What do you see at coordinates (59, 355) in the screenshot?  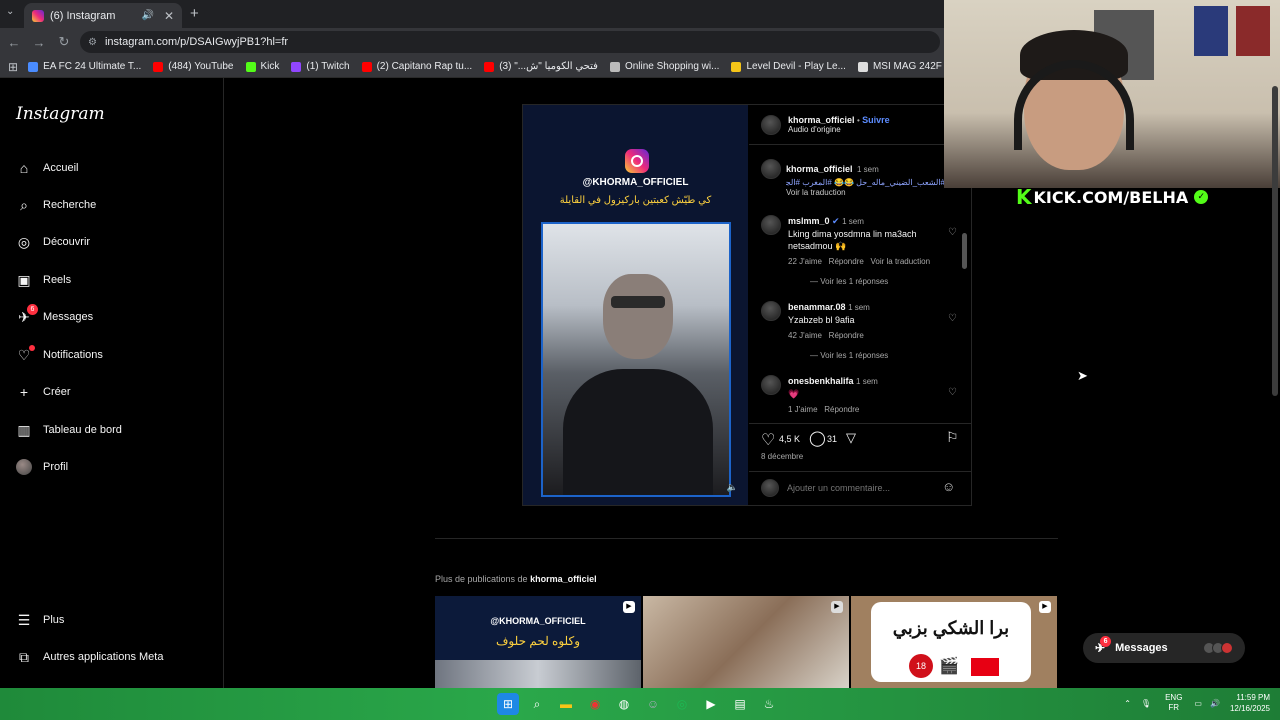 I see `sidebar-item-notifications: ♡ Notifications` at bounding box center [59, 355].